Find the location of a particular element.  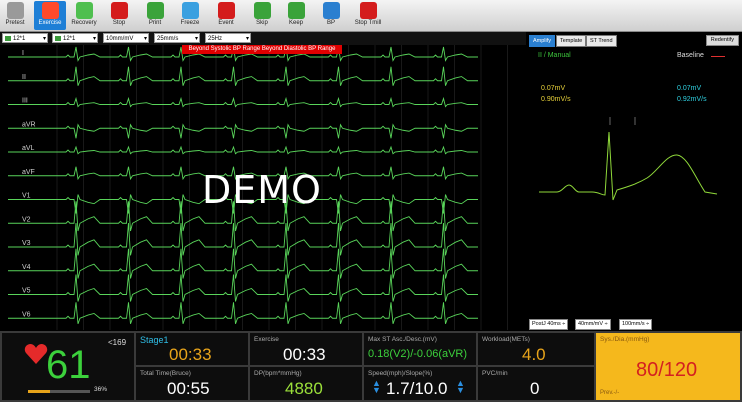

ecg-trace-v5 is located at coordinates (243, 288).